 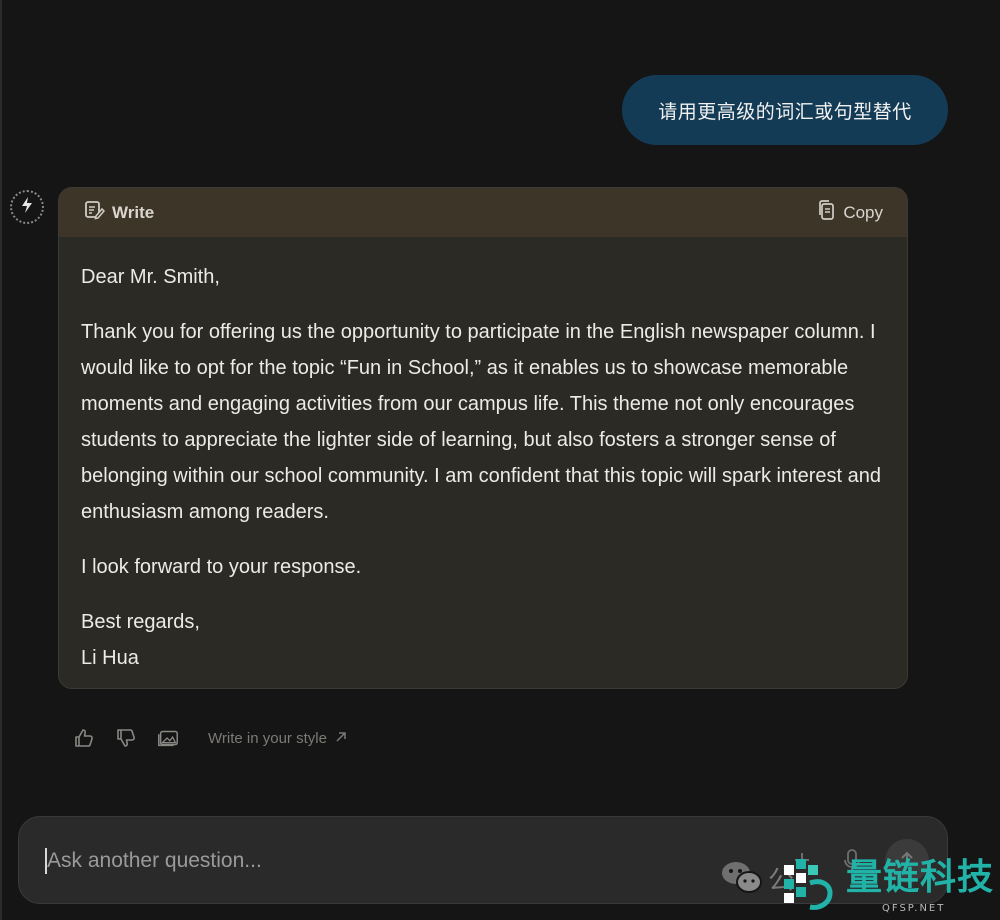 What do you see at coordinates (920, 877) in the screenshot?
I see `brand-name: 量链科技` at bounding box center [920, 877].